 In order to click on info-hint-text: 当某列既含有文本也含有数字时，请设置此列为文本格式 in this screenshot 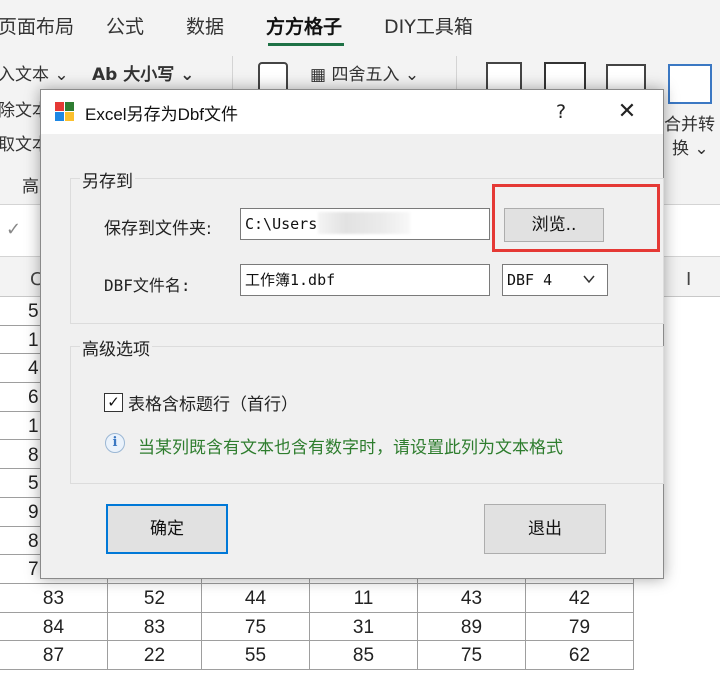, I will do `click(350, 448)`.